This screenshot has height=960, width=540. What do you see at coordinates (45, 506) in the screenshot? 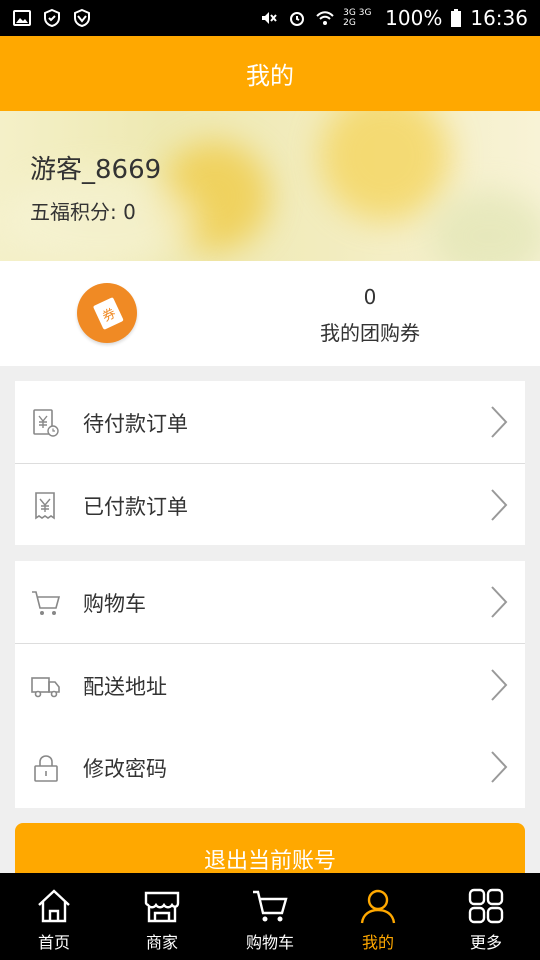
I see `paid-order-icon` at bounding box center [45, 506].